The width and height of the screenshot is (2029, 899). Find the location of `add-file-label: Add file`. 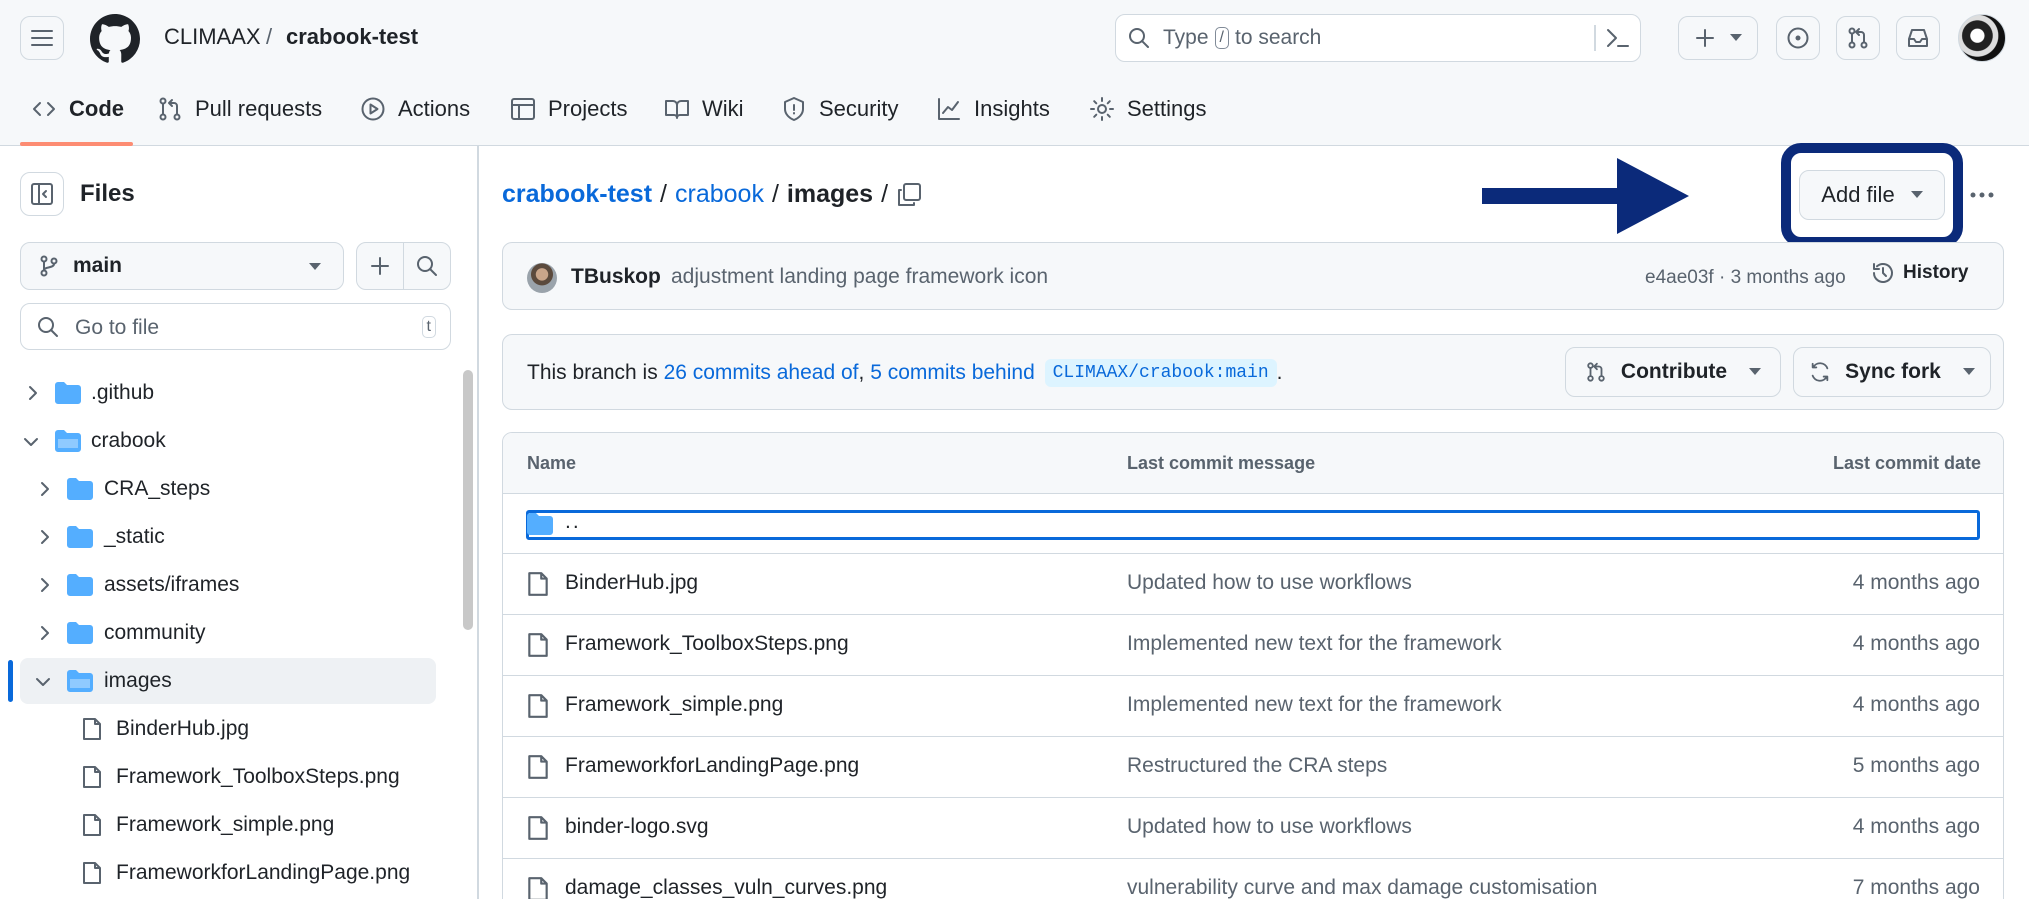

add-file-label: Add file is located at coordinates (1858, 194).